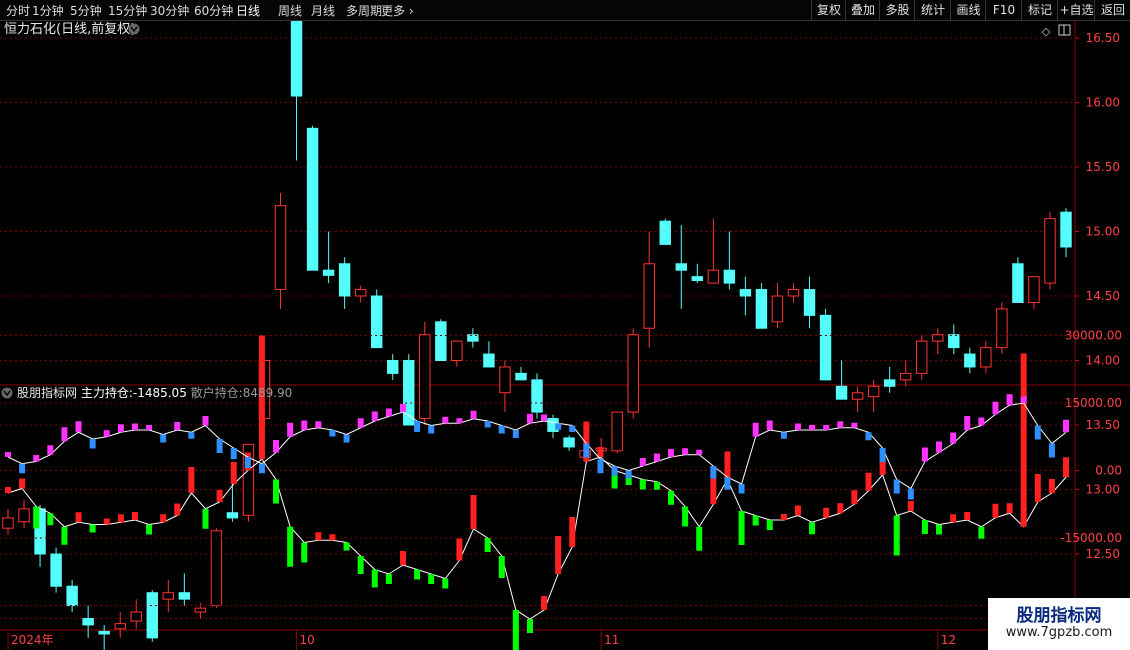 This screenshot has width=1130, height=650. I want to click on period-tab-3: 15分钟, so click(127, 10).